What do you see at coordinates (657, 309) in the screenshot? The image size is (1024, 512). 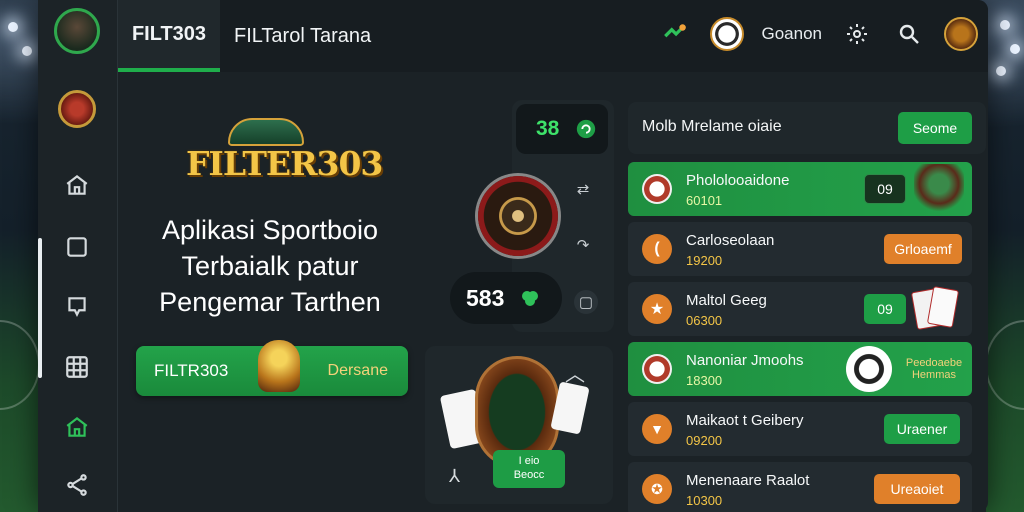 I see `star-icon: ★` at bounding box center [657, 309].